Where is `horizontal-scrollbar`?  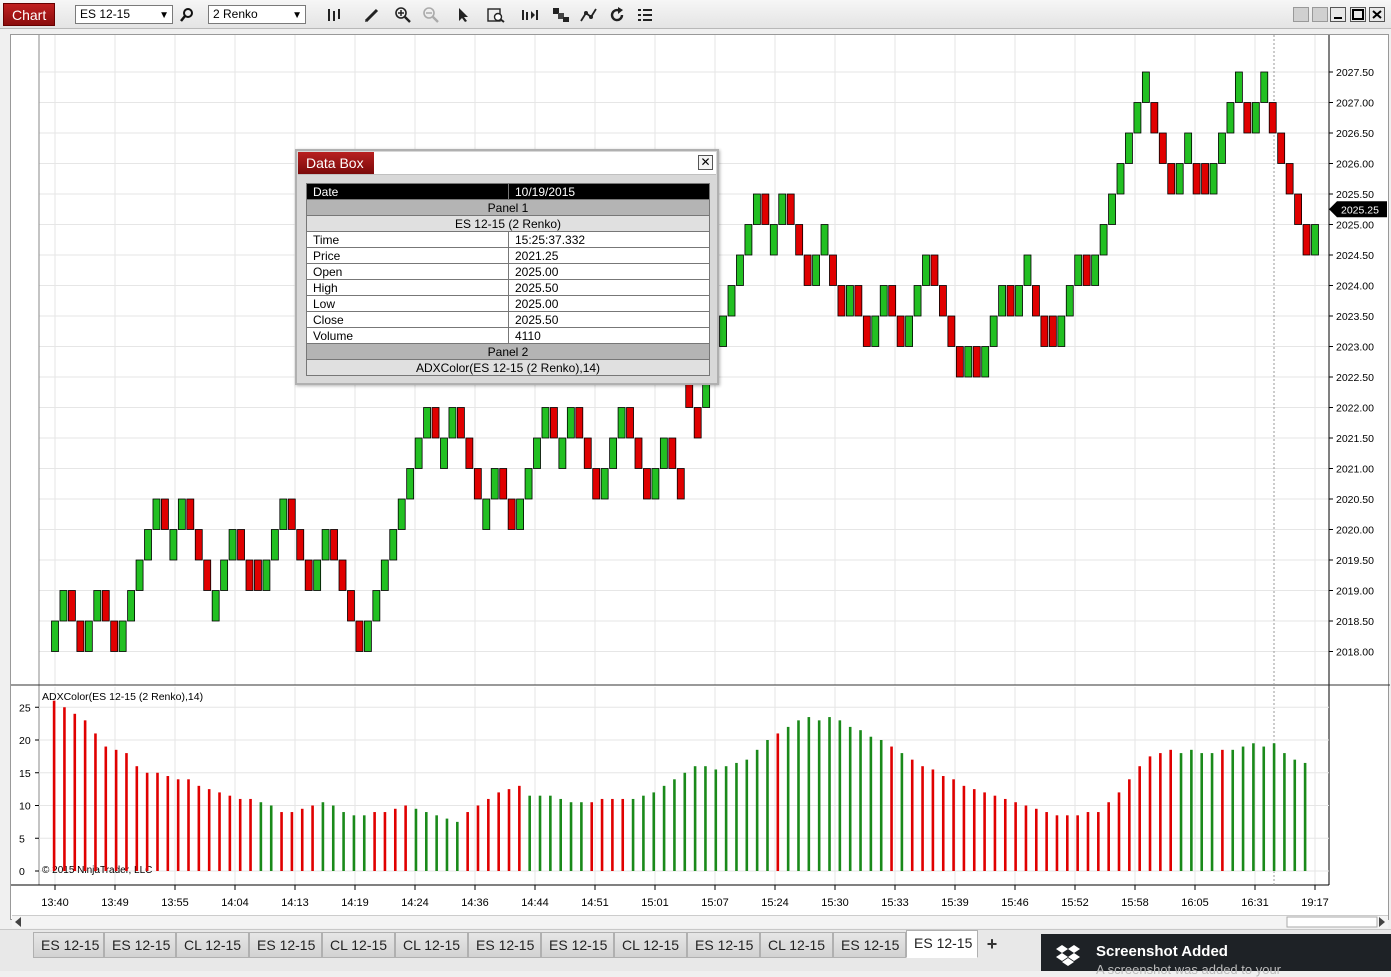
horizontal-scrollbar is located at coordinates (700, 921).